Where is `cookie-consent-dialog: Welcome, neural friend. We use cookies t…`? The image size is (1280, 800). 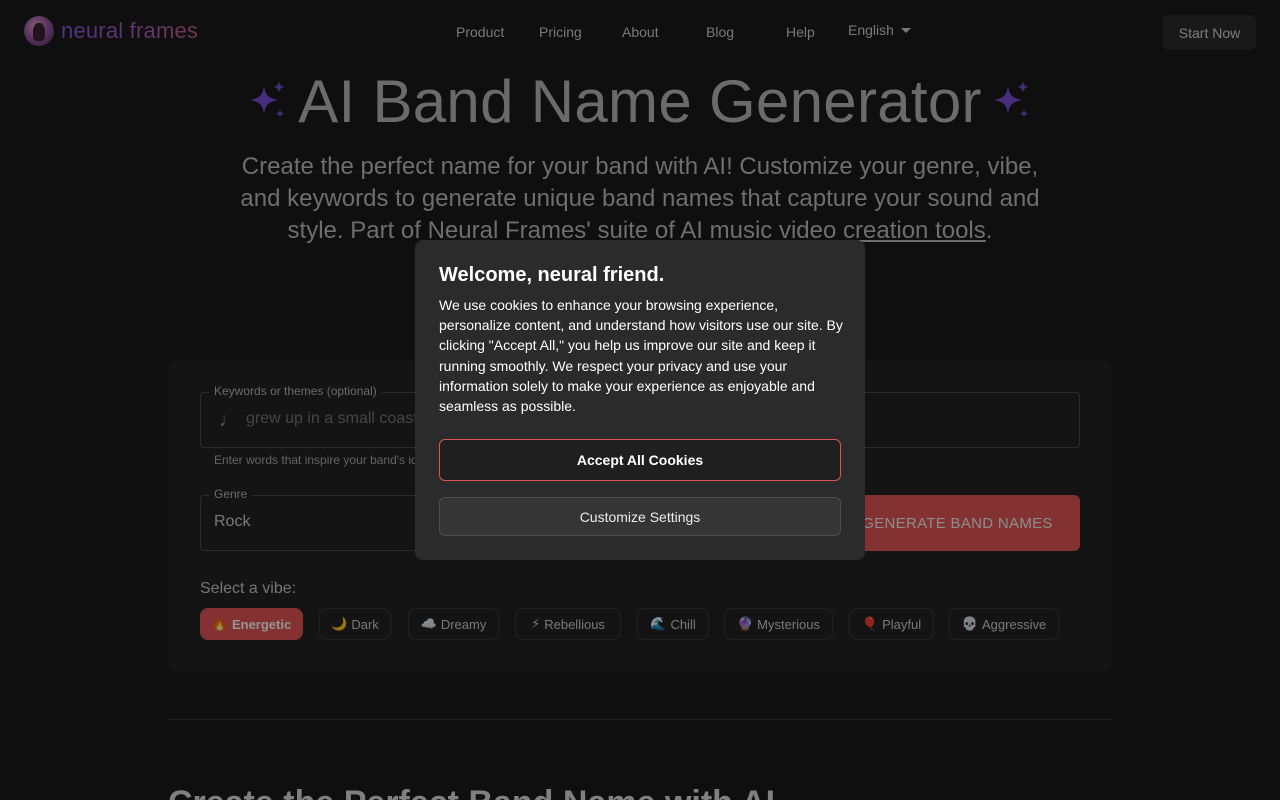
cookie-consent-dialog: Welcome, neural friend. We use cookies t… is located at coordinates (640, 400).